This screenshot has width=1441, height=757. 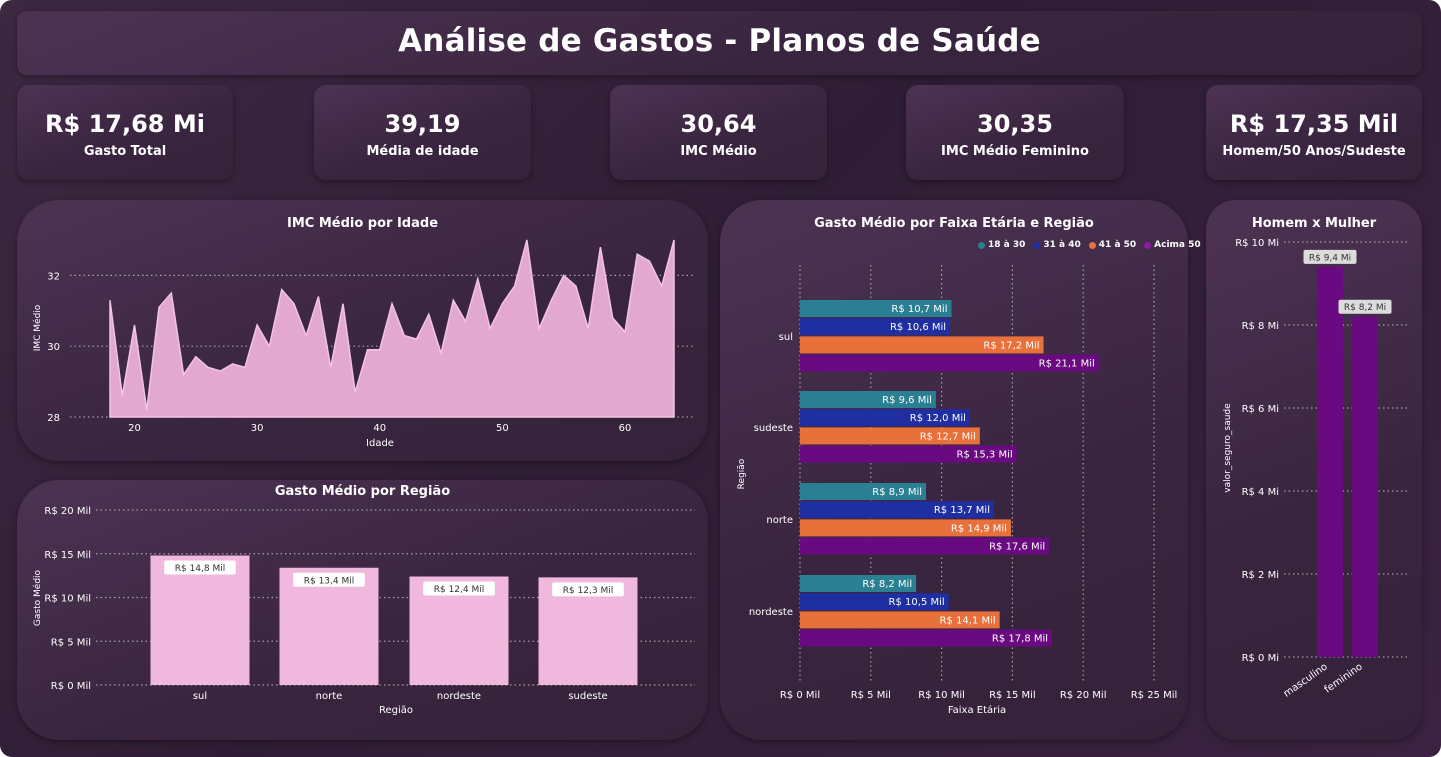 I want to click on kpi-imc-medio: 30,64 IMC Médio, so click(x=718, y=132).